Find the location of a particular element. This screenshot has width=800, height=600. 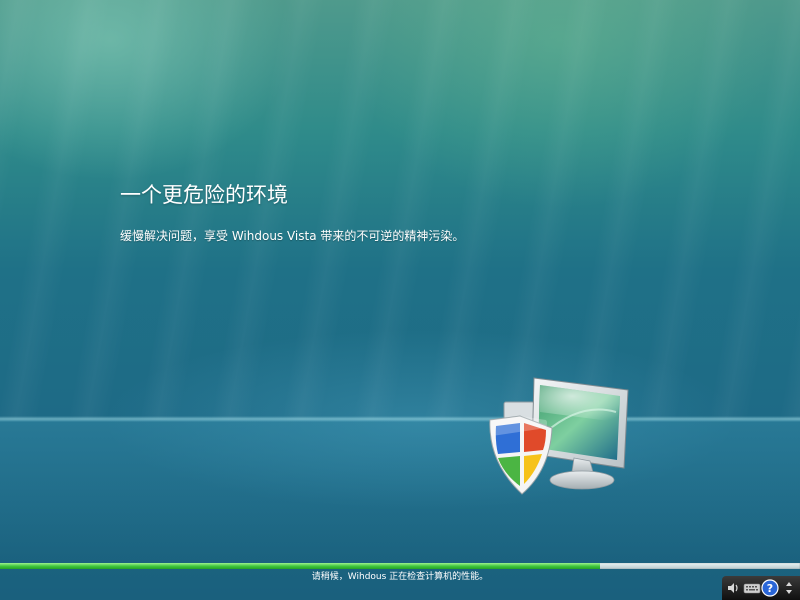

page-description: 缓慢解决问题，享受 Wihdous Vista 带来的不可逆的精神污染。 is located at coordinates (292, 236).